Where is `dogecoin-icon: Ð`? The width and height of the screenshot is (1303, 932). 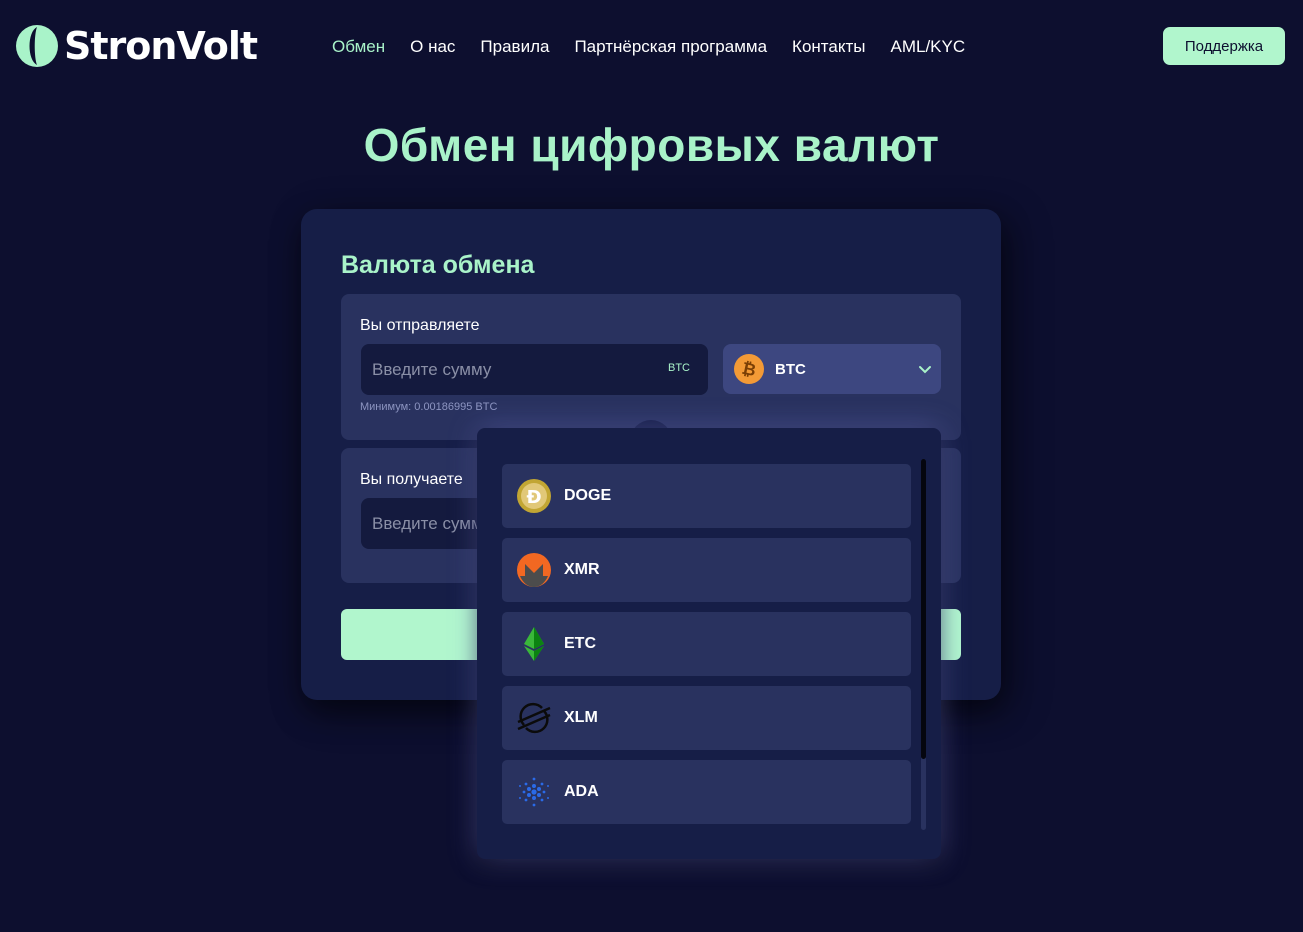 dogecoin-icon: Ð is located at coordinates (534, 496).